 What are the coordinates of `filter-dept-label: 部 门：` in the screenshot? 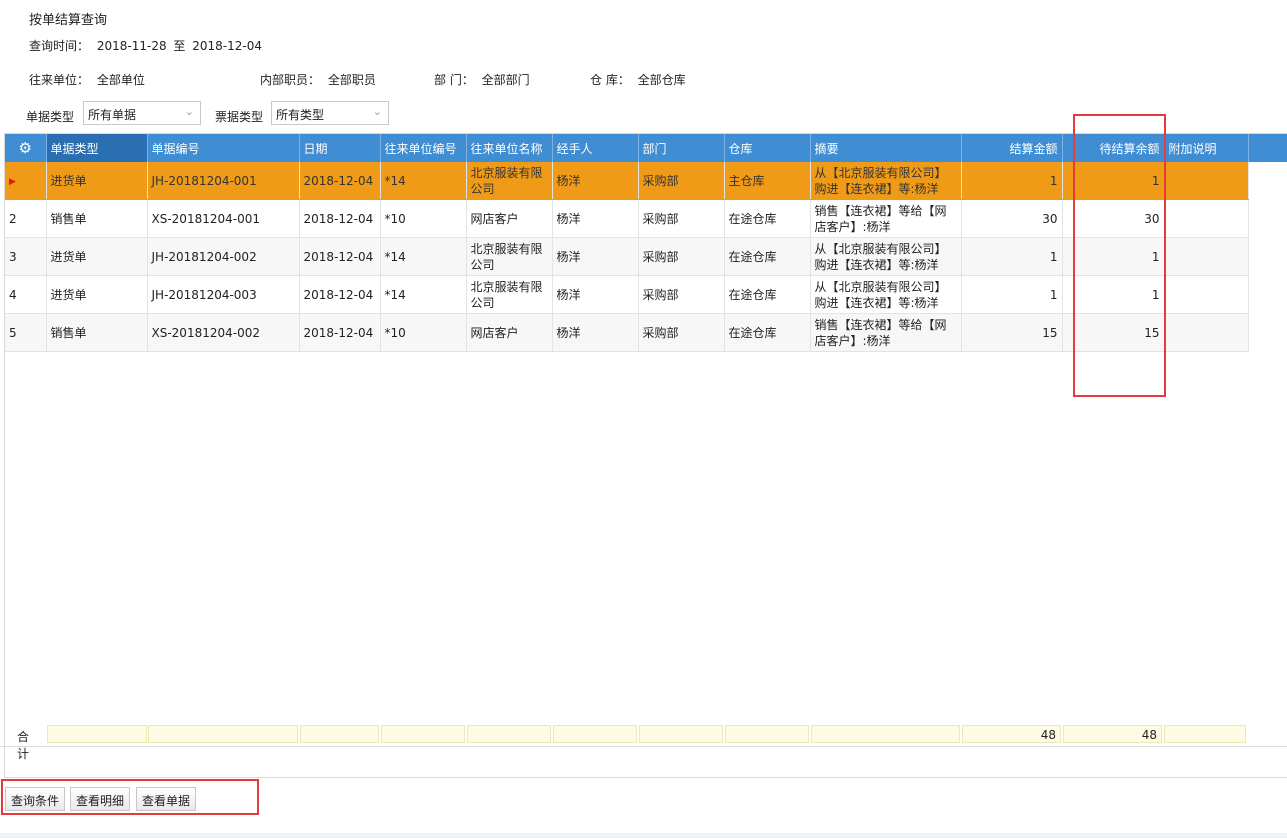 It's located at (454, 80).